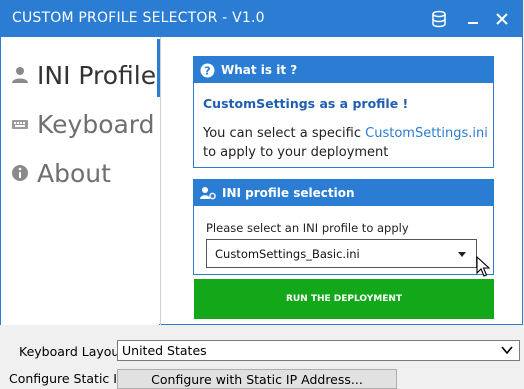 This screenshot has height=389, width=524. I want to click on sidebar-item-label: Keyboard, so click(96, 124).